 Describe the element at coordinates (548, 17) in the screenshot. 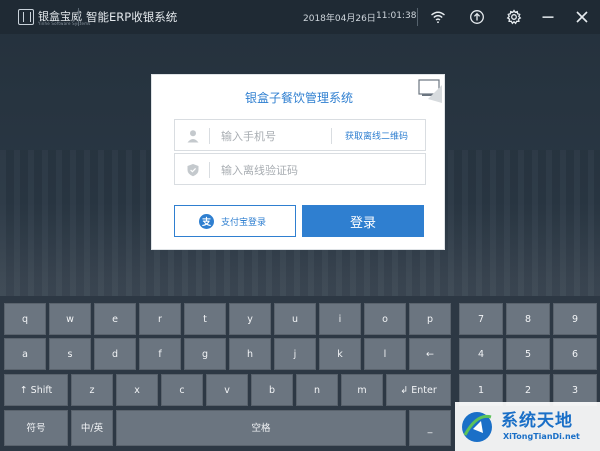

I see `minimize-icon` at that location.